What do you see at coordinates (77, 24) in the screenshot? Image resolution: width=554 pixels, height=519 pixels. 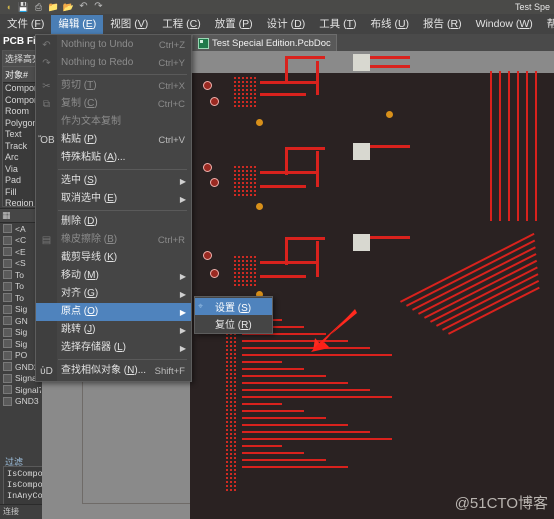 I see `menu-编辑-1: 编辑 (E)` at bounding box center [77, 24].